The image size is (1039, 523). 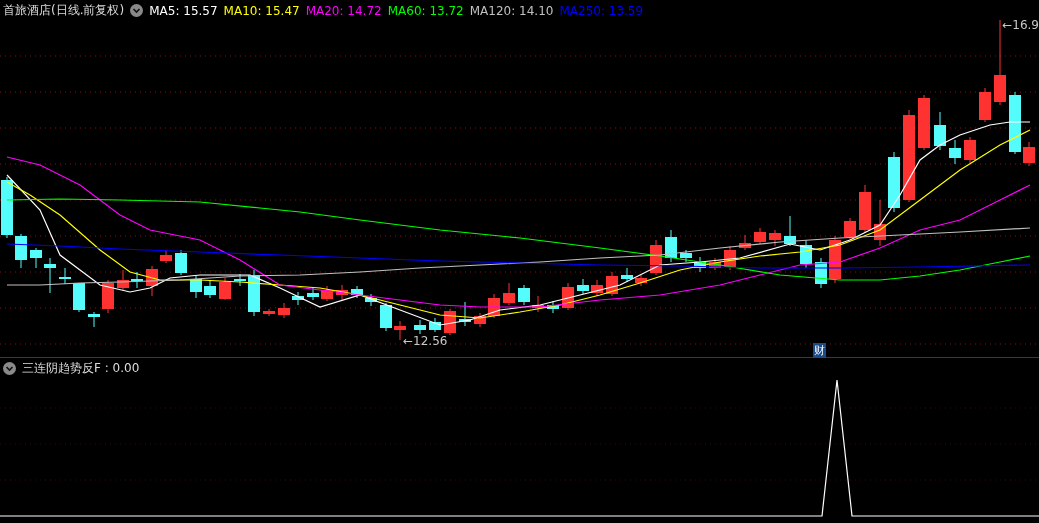 I want to click on moving-average-value: MA10: 15.47, so click(x=261, y=10).